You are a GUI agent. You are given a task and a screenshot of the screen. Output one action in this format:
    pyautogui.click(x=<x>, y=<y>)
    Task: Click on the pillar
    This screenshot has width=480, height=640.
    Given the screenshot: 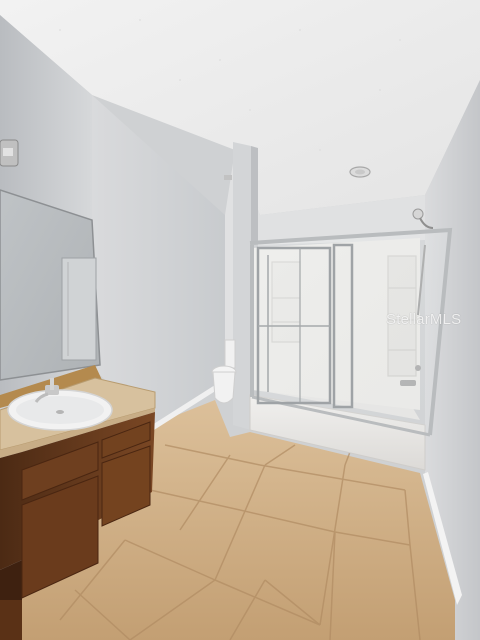 What is the action you would take?
    pyautogui.click(x=242, y=286)
    